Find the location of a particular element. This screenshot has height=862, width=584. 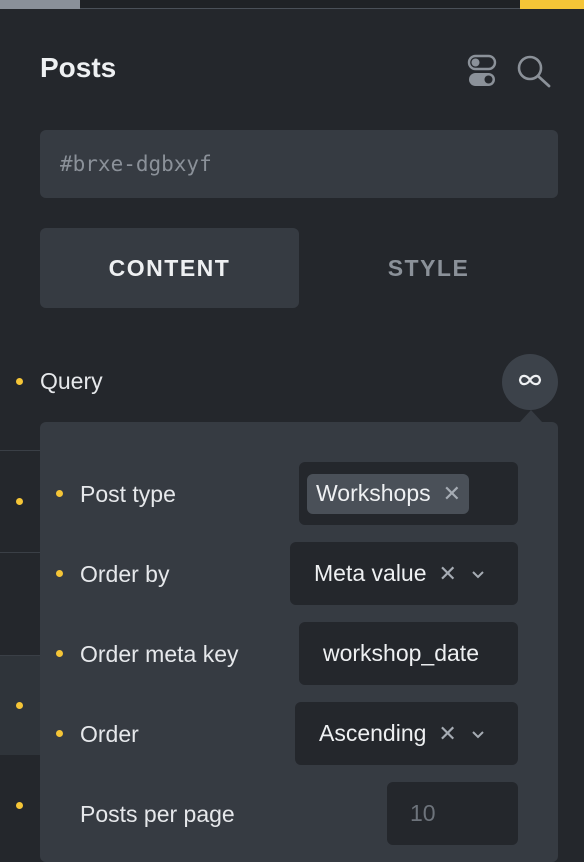

order-meta-key-label: Order meta key is located at coordinates (159, 654).